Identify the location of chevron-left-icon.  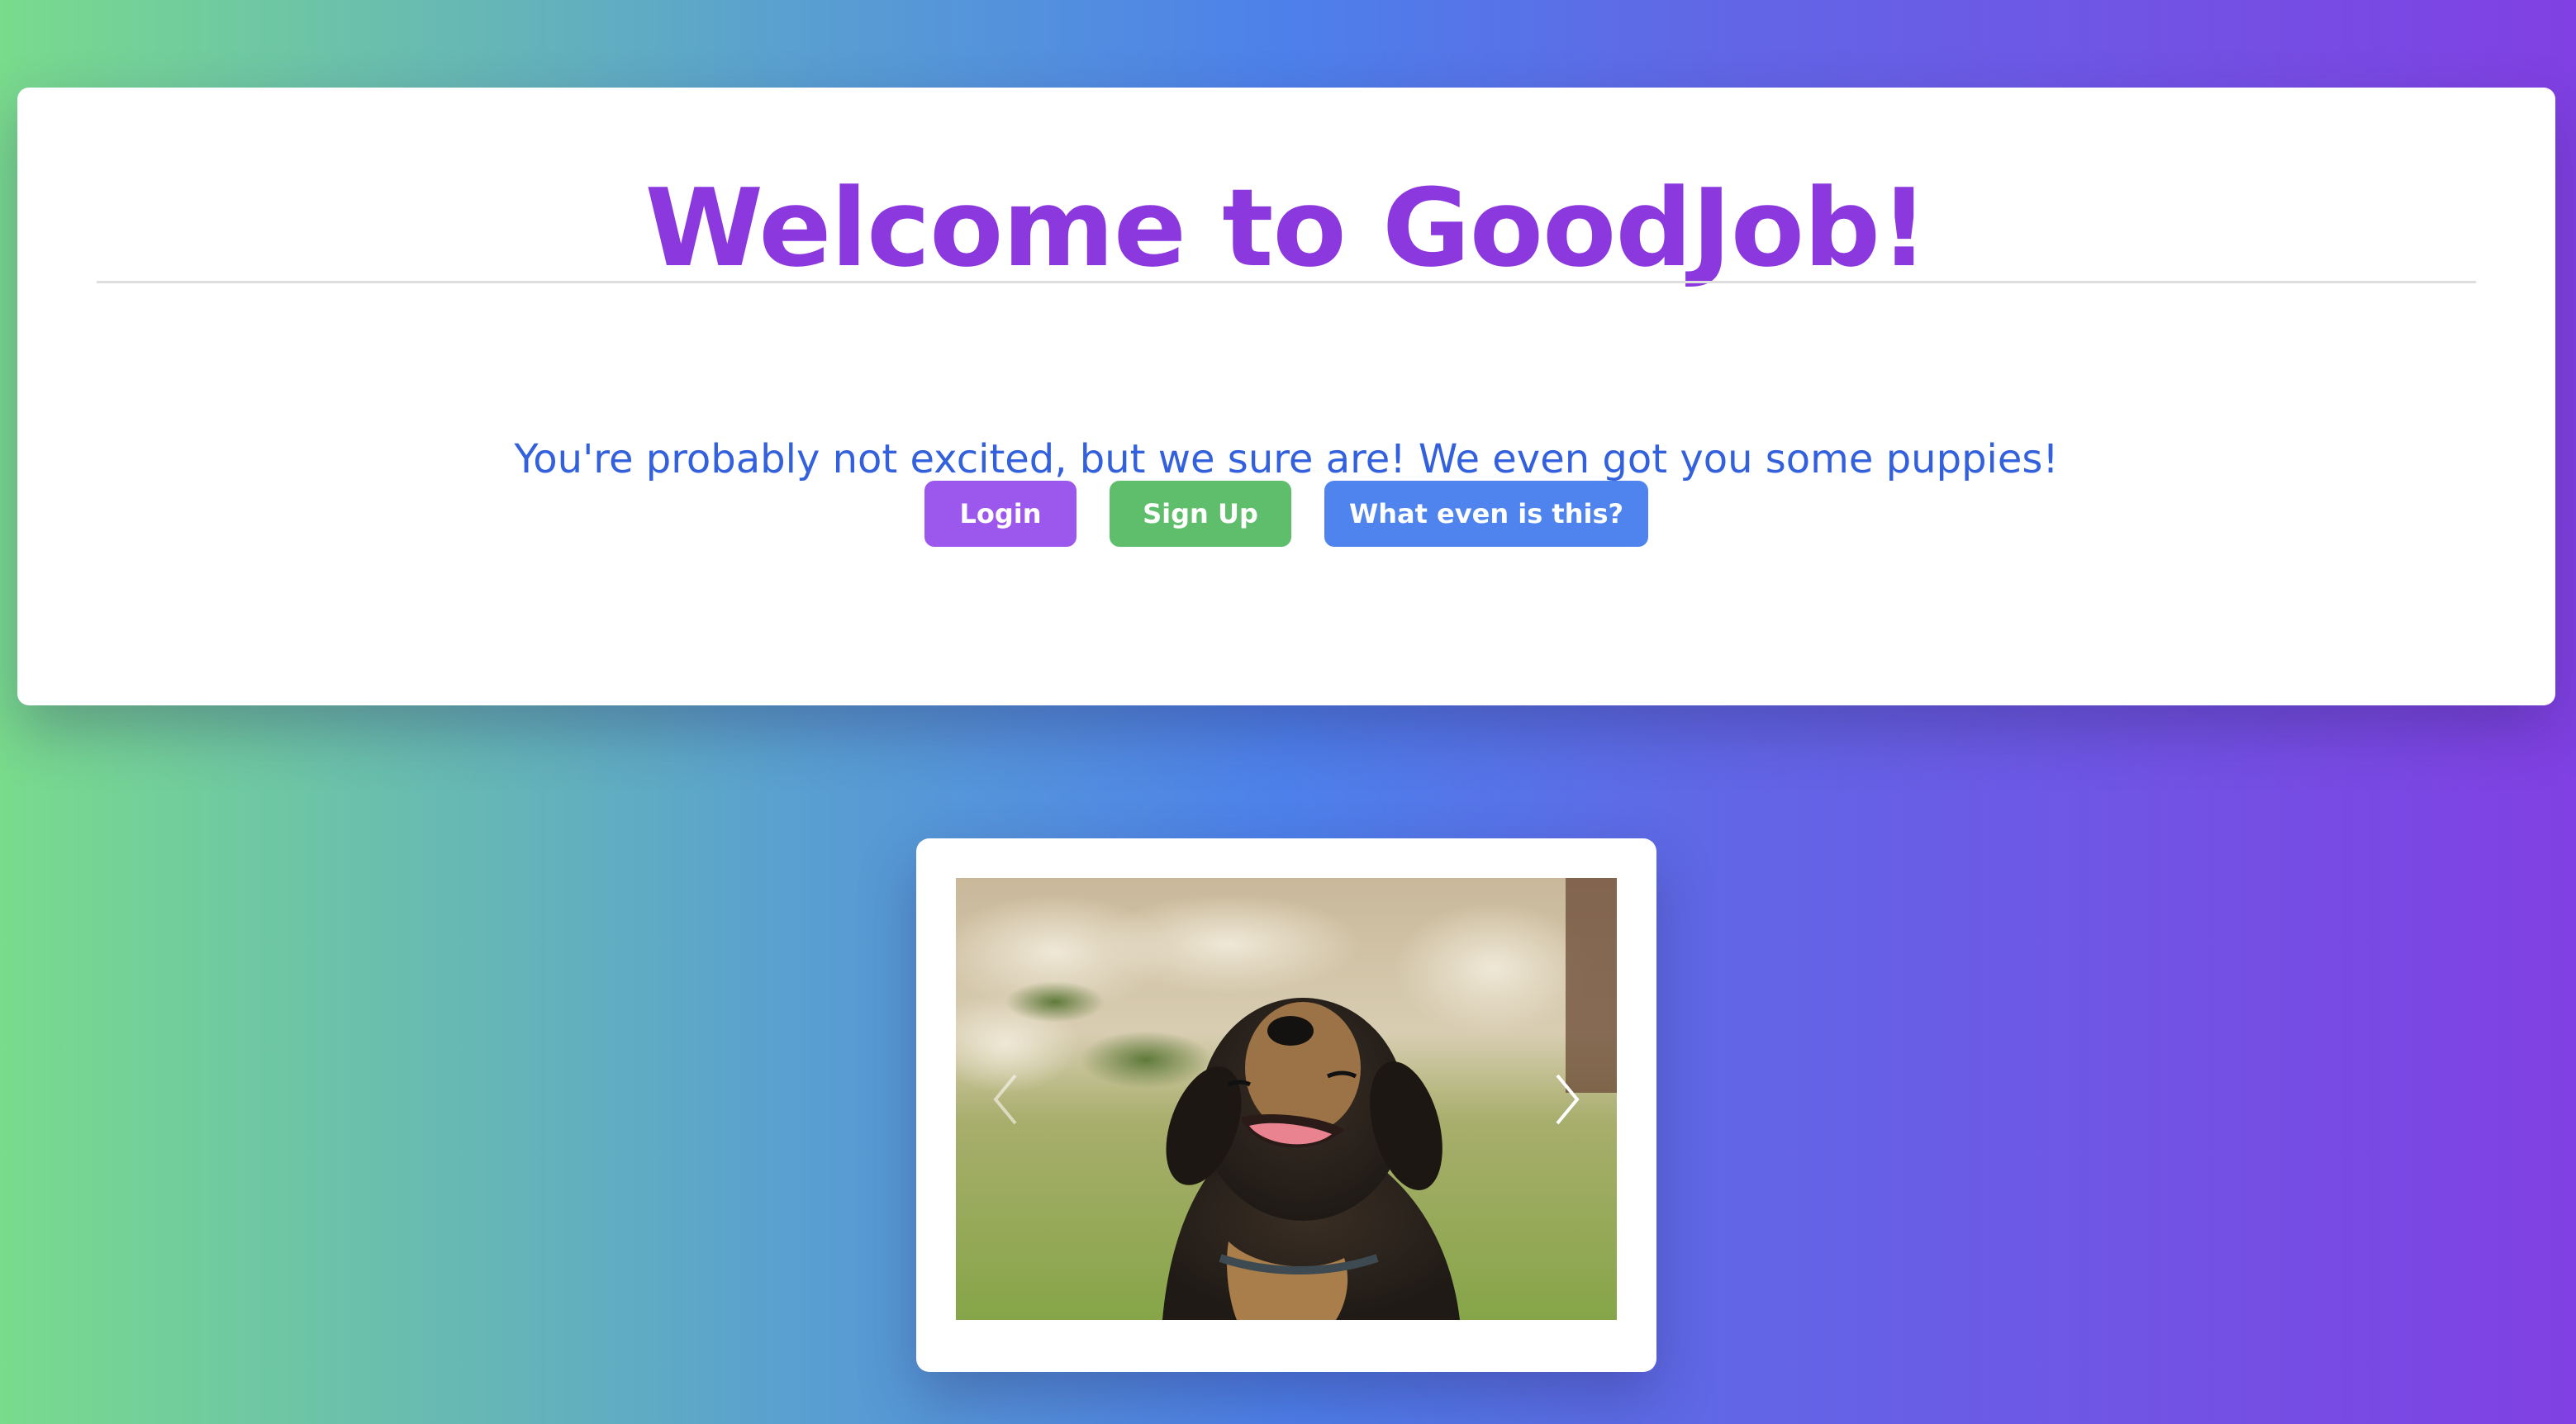
(1005, 1099).